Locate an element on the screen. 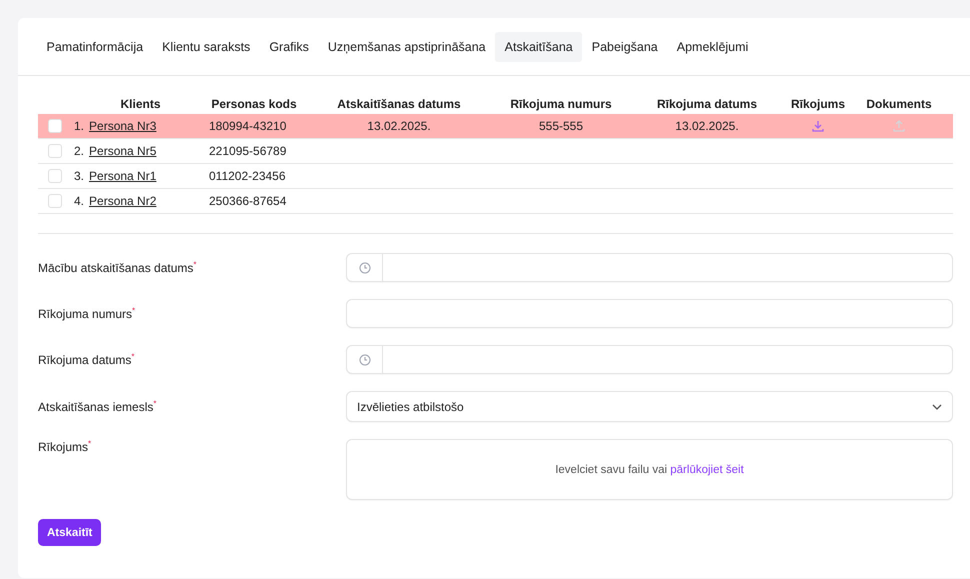  table-cell: 555-555 is located at coordinates (561, 126).